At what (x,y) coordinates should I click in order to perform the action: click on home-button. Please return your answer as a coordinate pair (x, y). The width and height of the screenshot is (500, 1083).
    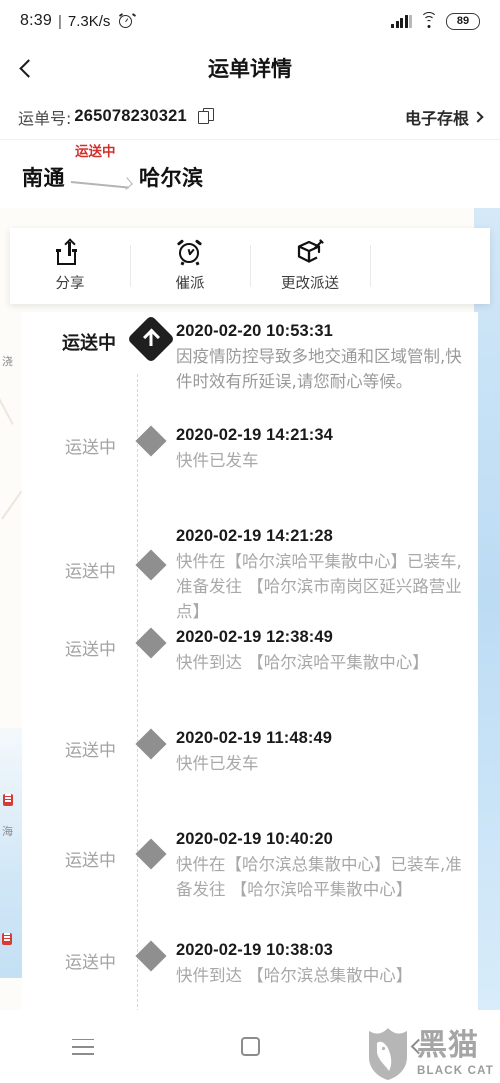
    Looking at the image, I should click on (250, 1046).